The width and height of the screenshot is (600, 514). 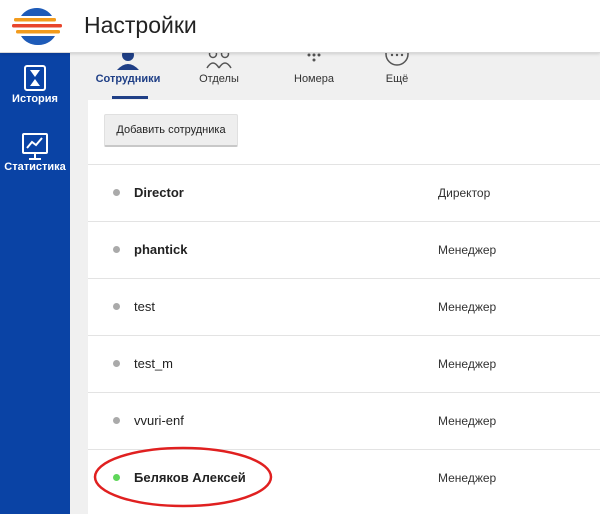 What do you see at coordinates (344, 250) in the screenshot?
I see `table-row: phantick Менеджер` at bounding box center [344, 250].